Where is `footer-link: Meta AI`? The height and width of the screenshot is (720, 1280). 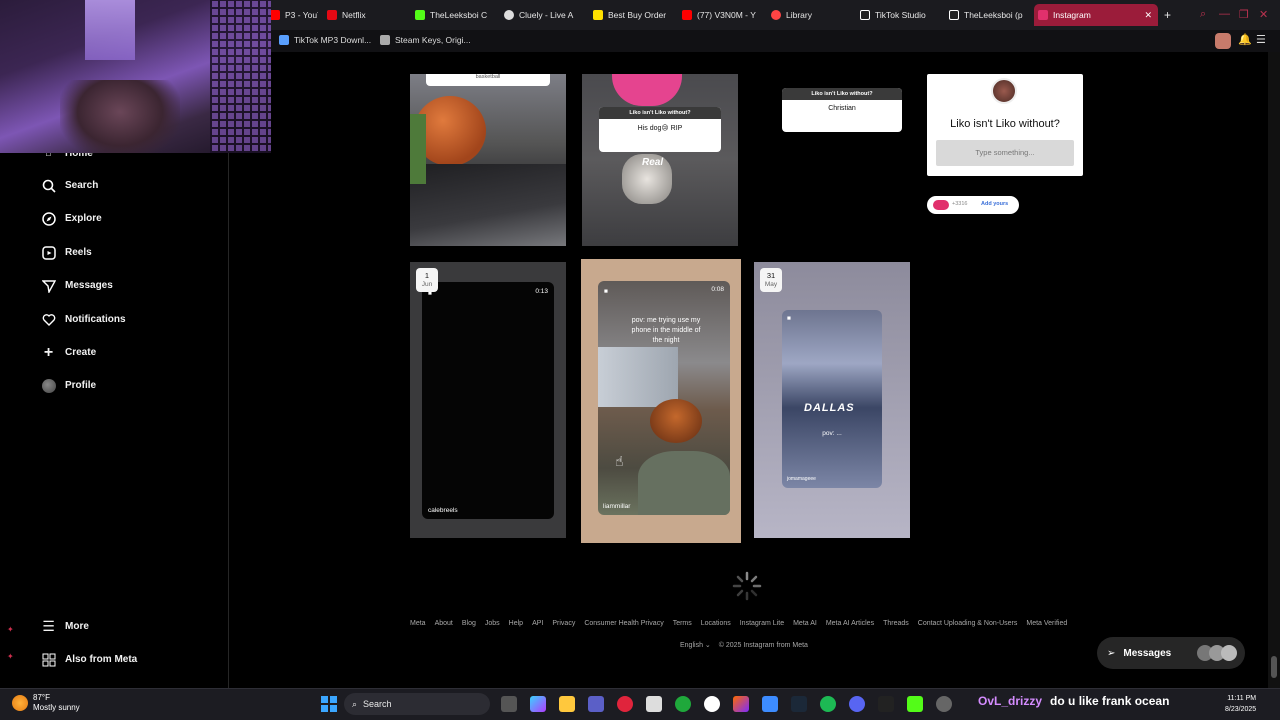 footer-link: Meta AI is located at coordinates (805, 623).